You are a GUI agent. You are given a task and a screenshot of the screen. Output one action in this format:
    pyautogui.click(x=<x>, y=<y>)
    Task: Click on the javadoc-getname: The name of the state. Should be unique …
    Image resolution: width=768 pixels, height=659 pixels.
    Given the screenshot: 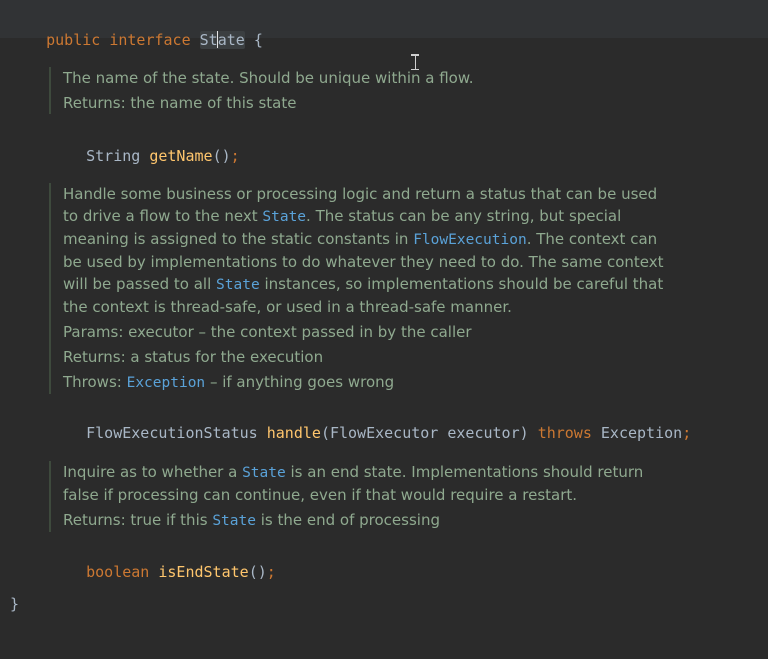 What is the action you would take?
    pyautogui.click(x=356, y=90)
    